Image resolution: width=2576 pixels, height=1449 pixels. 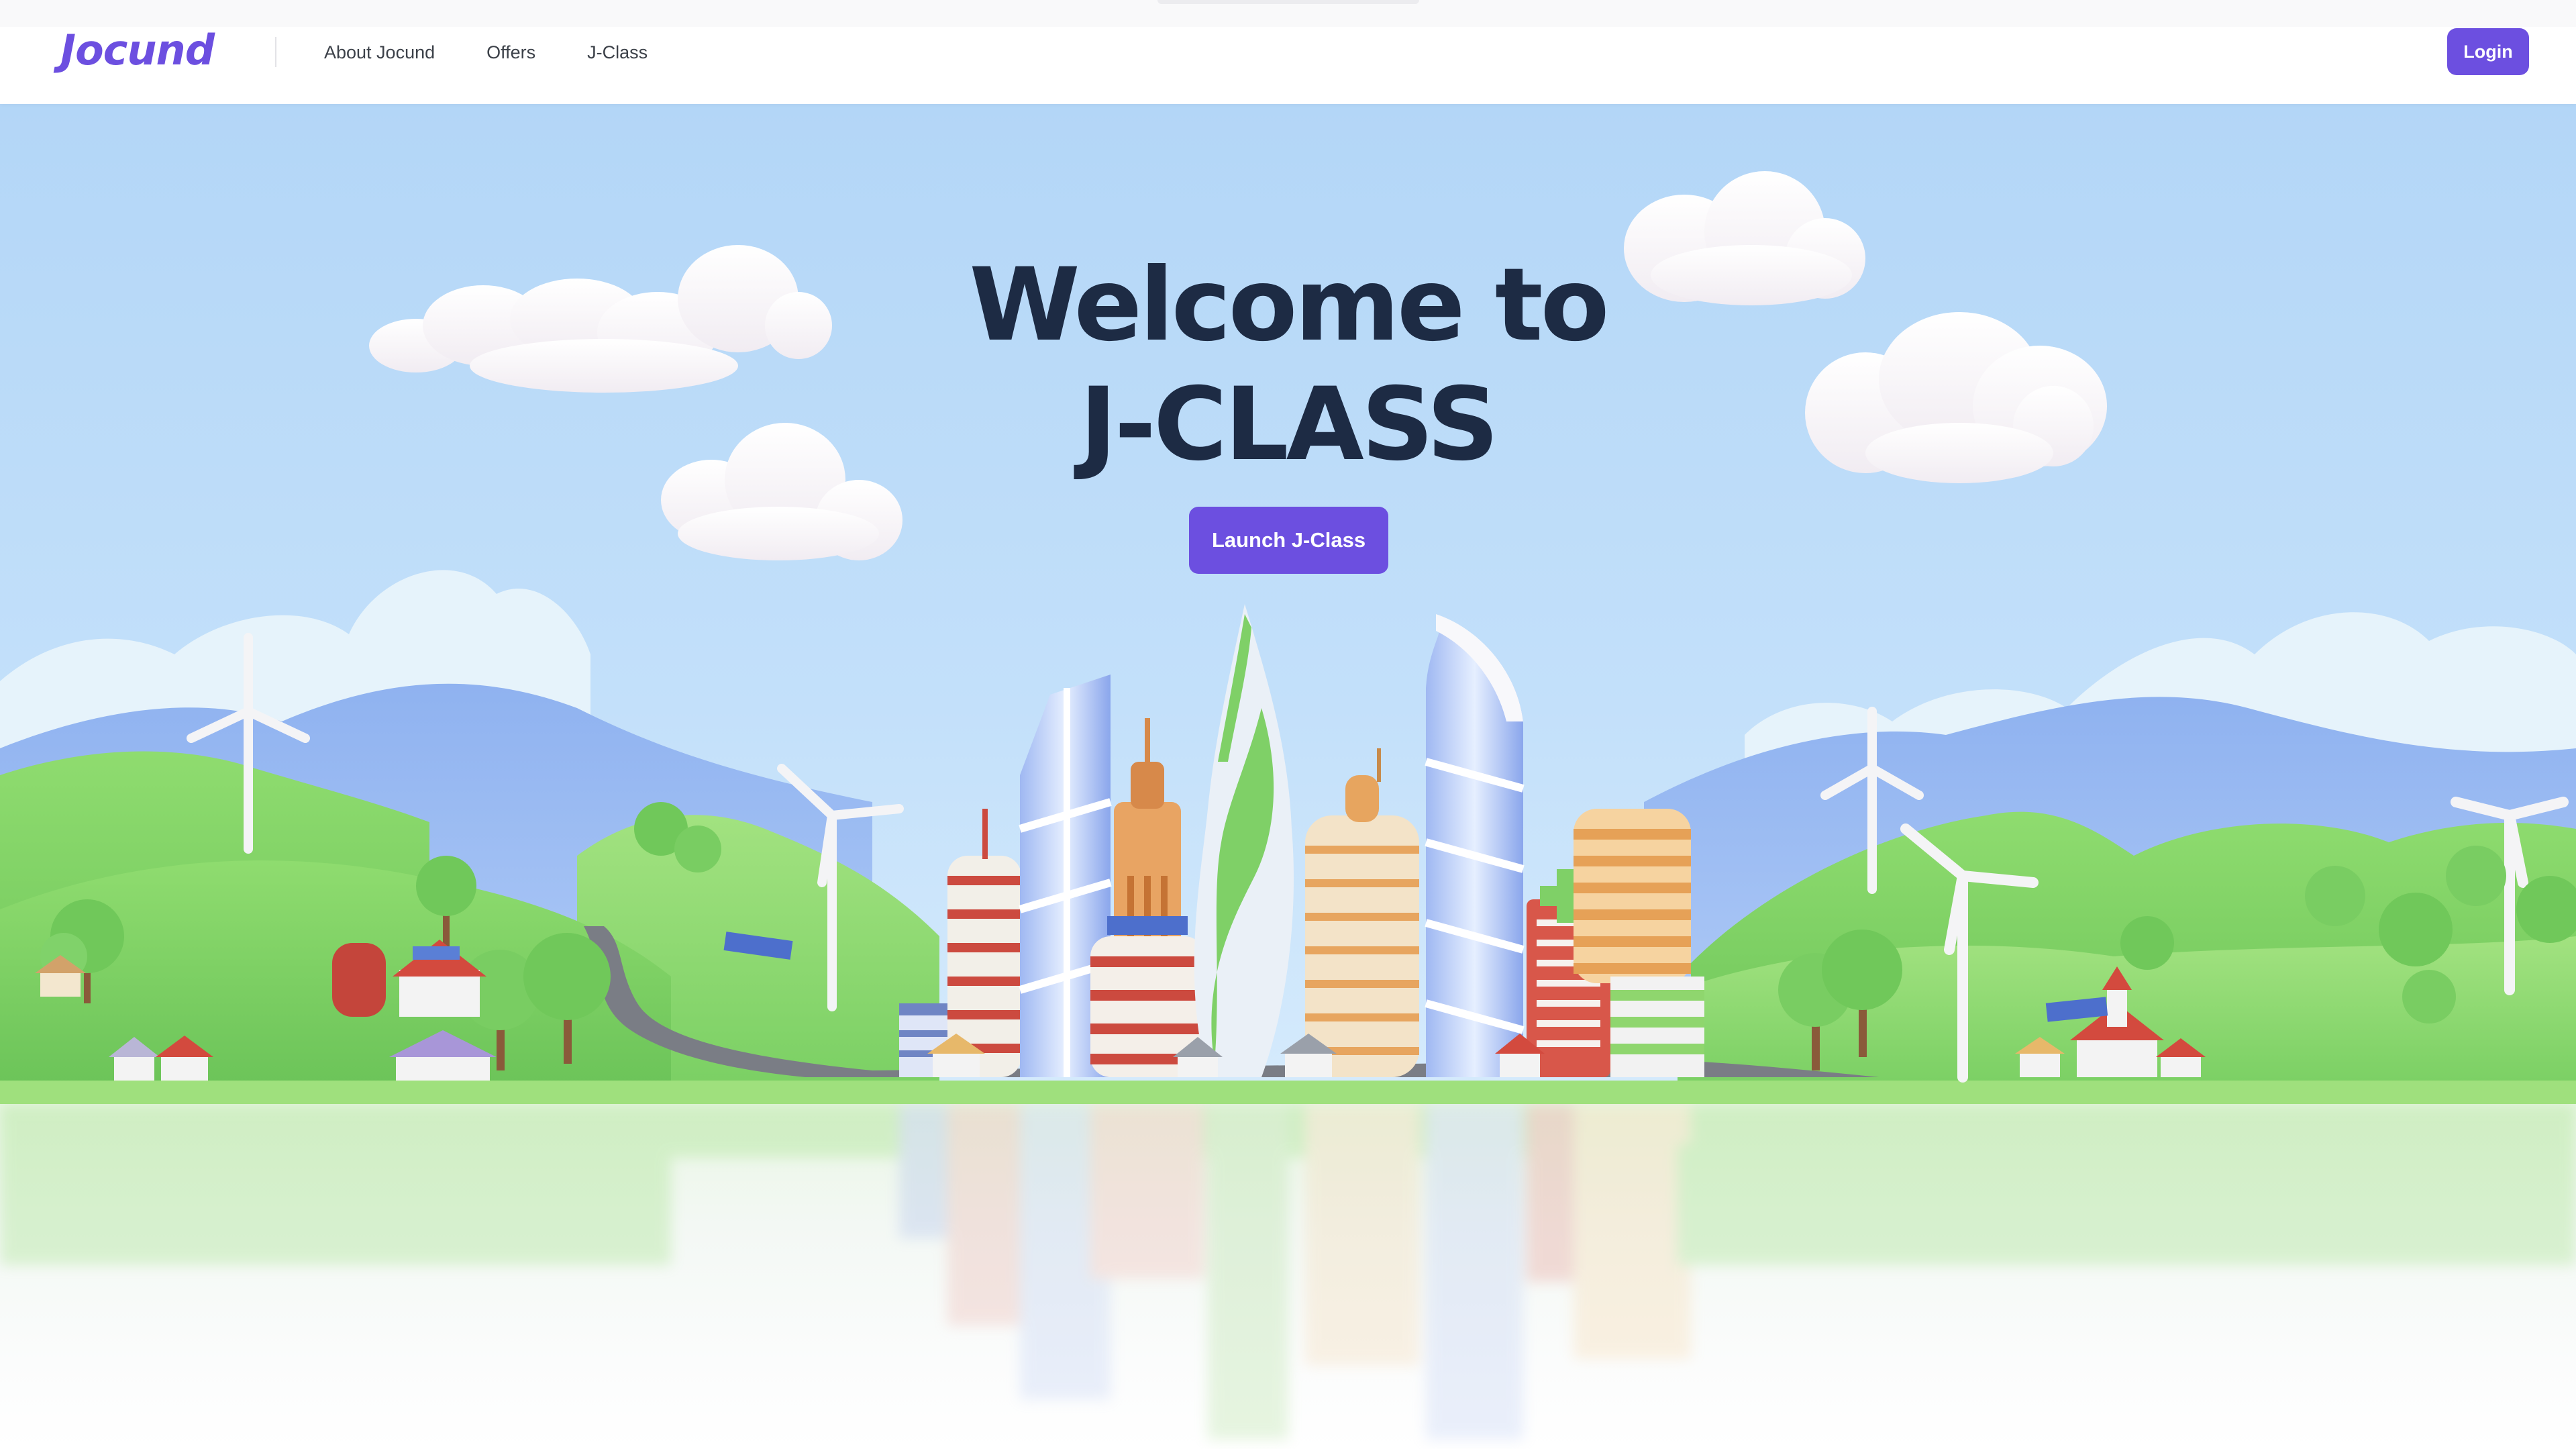 What do you see at coordinates (379, 52) in the screenshot?
I see `nav-link-about-jocund: About Jocund` at bounding box center [379, 52].